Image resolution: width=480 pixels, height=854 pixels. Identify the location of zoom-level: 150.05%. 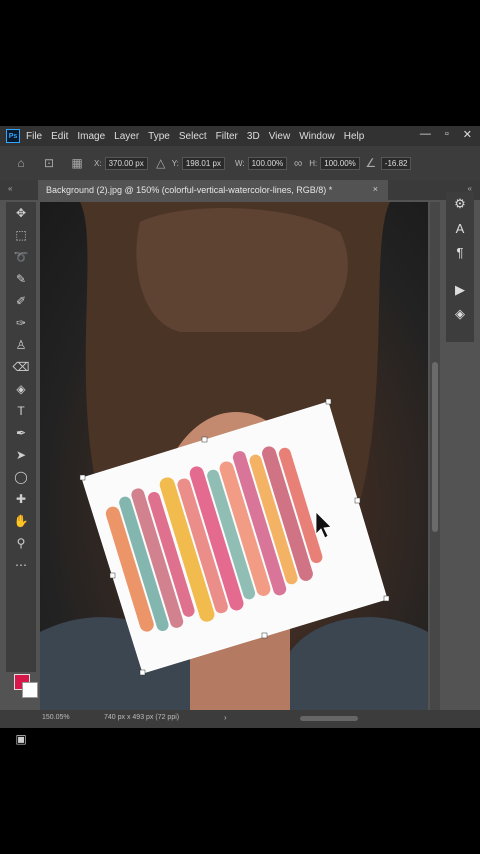
(56, 717).